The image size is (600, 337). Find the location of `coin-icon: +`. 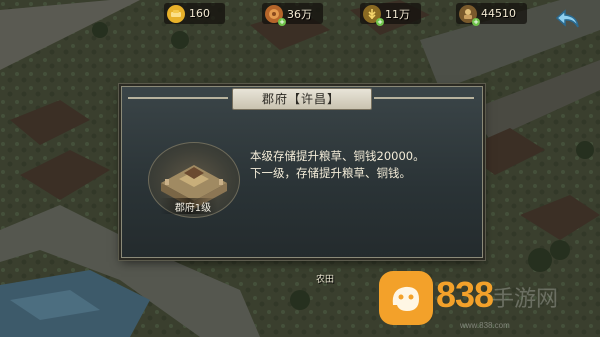

coin-icon: + is located at coordinates (469, 15).